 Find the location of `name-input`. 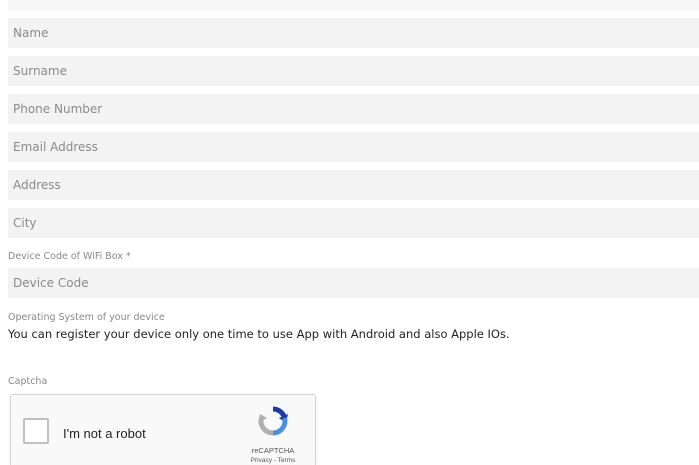

name-input is located at coordinates (353, 33).